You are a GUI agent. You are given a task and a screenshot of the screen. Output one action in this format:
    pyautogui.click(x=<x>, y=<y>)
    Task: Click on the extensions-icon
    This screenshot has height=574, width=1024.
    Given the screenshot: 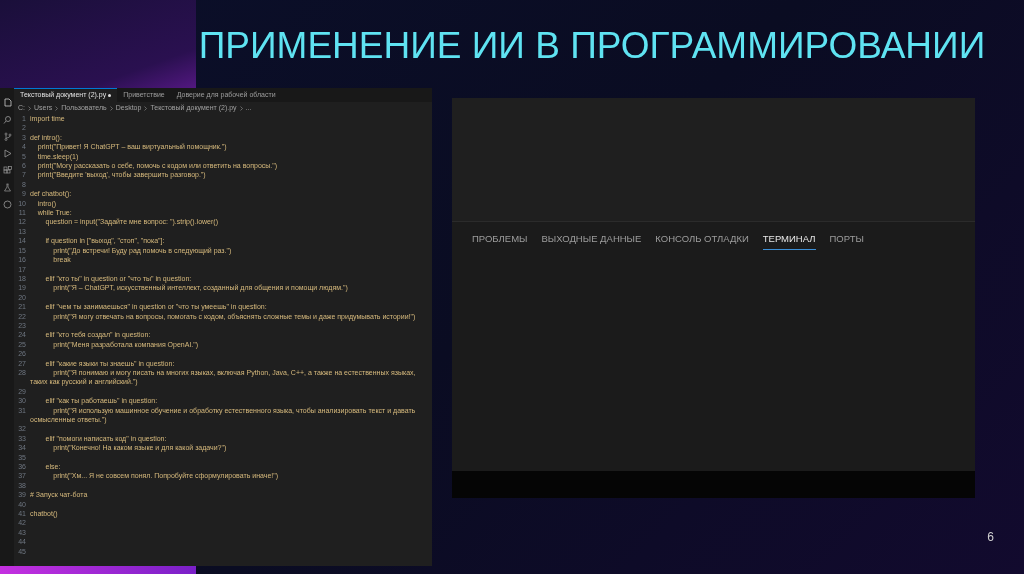 What is the action you would take?
    pyautogui.click(x=7, y=170)
    